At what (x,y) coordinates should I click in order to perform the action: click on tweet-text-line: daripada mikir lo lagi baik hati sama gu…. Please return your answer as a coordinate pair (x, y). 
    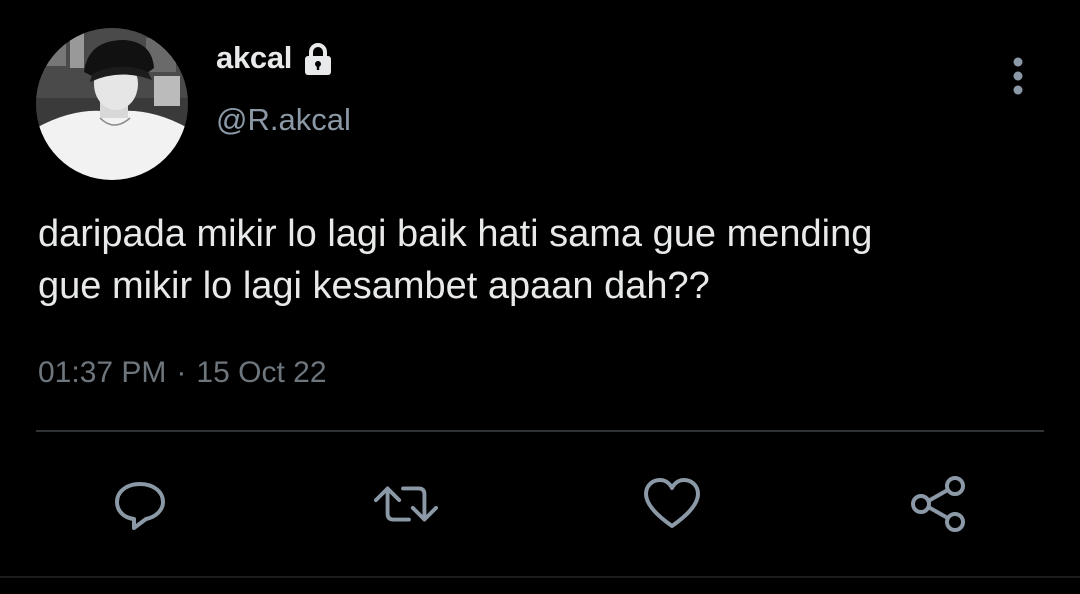
    Looking at the image, I should click on (455, 234).